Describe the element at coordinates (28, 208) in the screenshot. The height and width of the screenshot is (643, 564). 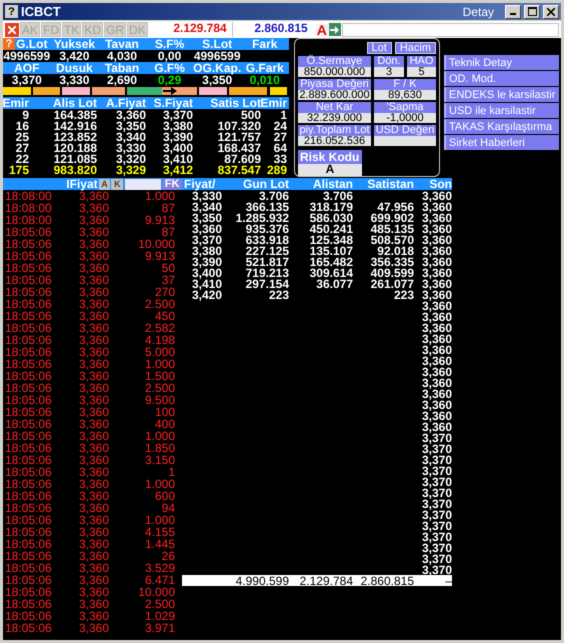
I see `trade-time: 18:08:00` at that location.